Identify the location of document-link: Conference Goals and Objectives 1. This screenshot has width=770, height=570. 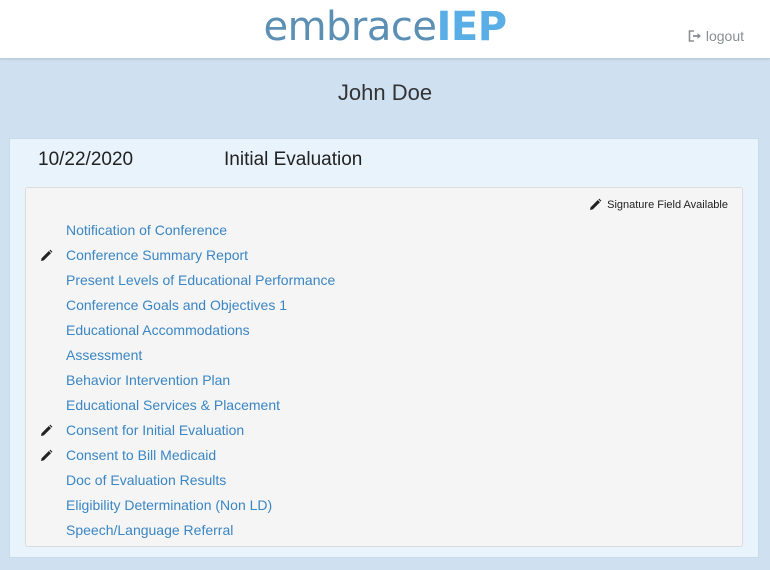
(176, 305).